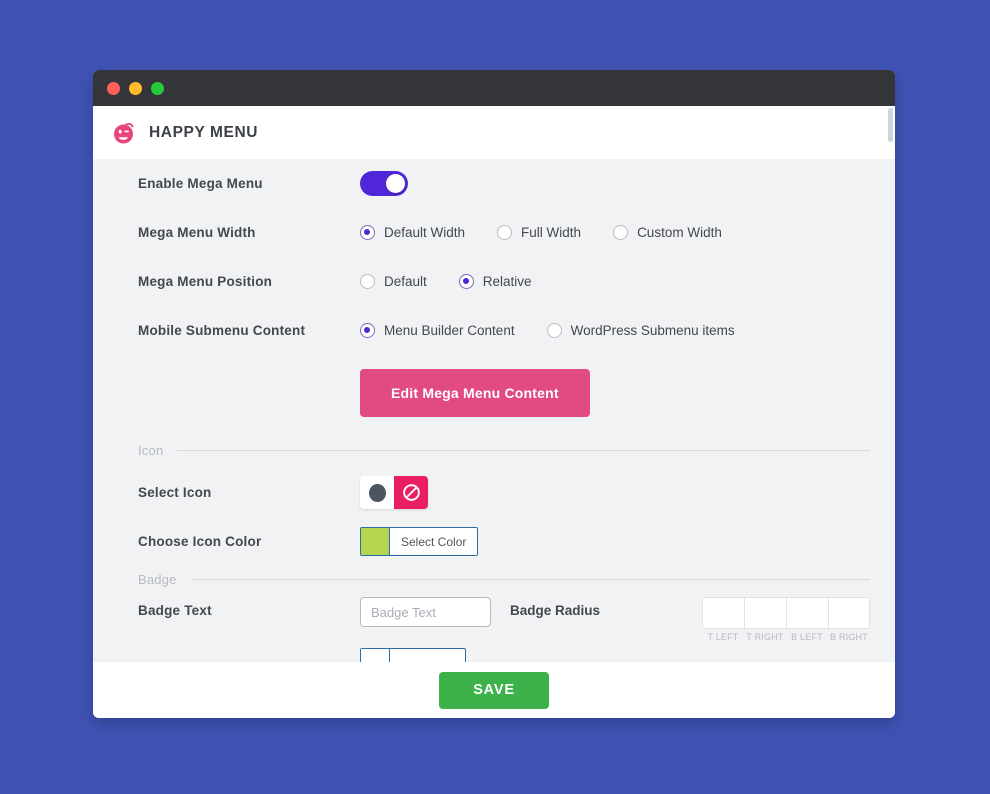  Describe the element at coordinates (504, 183) in the screenshot. I see `row-enable-mega-menu: Enable Mega Menu` at that location.